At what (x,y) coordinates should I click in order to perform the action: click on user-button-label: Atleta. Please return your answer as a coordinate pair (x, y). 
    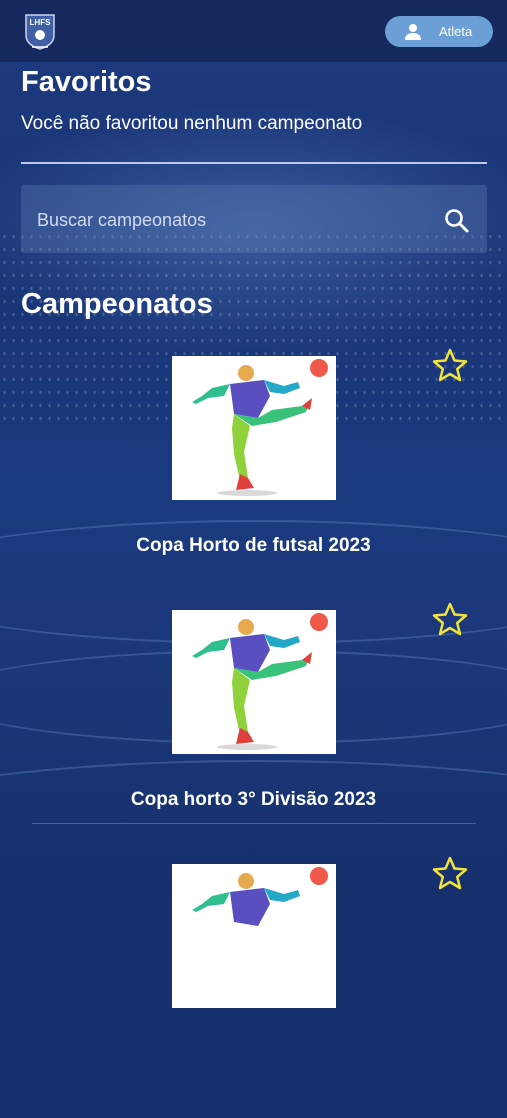
    Looking at the image, I should click on (456, 31).